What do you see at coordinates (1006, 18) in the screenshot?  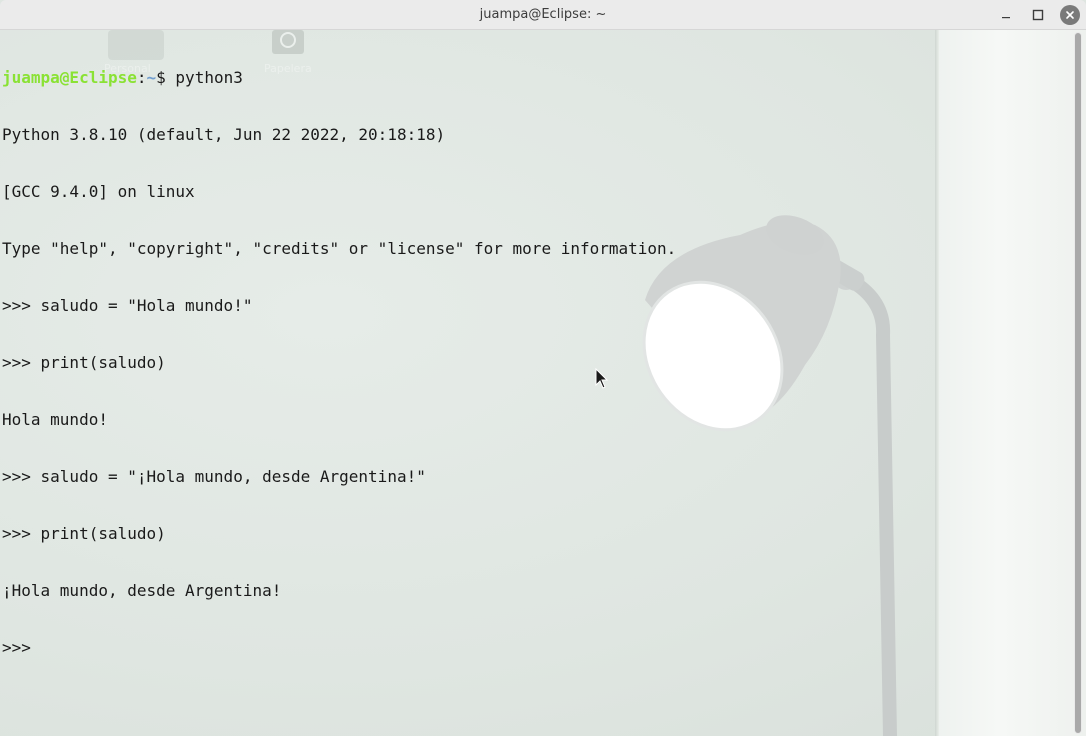 I see `minimize-icon` at bounding box center [1006, 18].